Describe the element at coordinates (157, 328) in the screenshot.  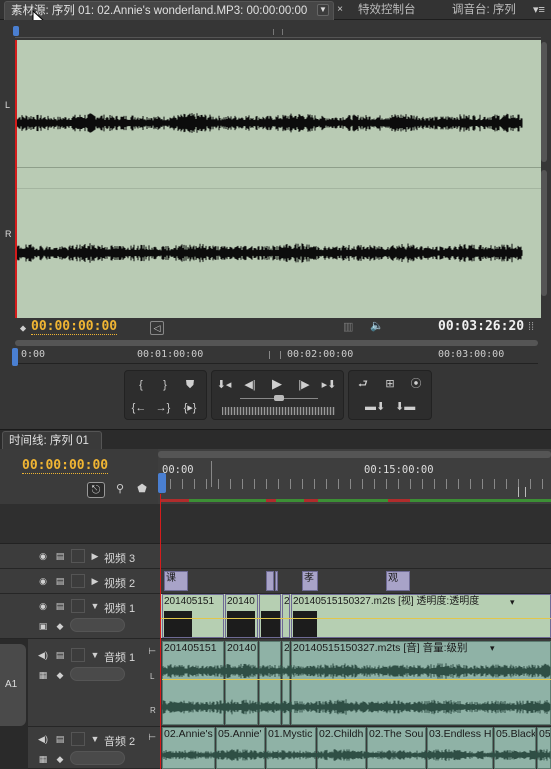
I see `fit-zoom-icon: ◁` at that location.